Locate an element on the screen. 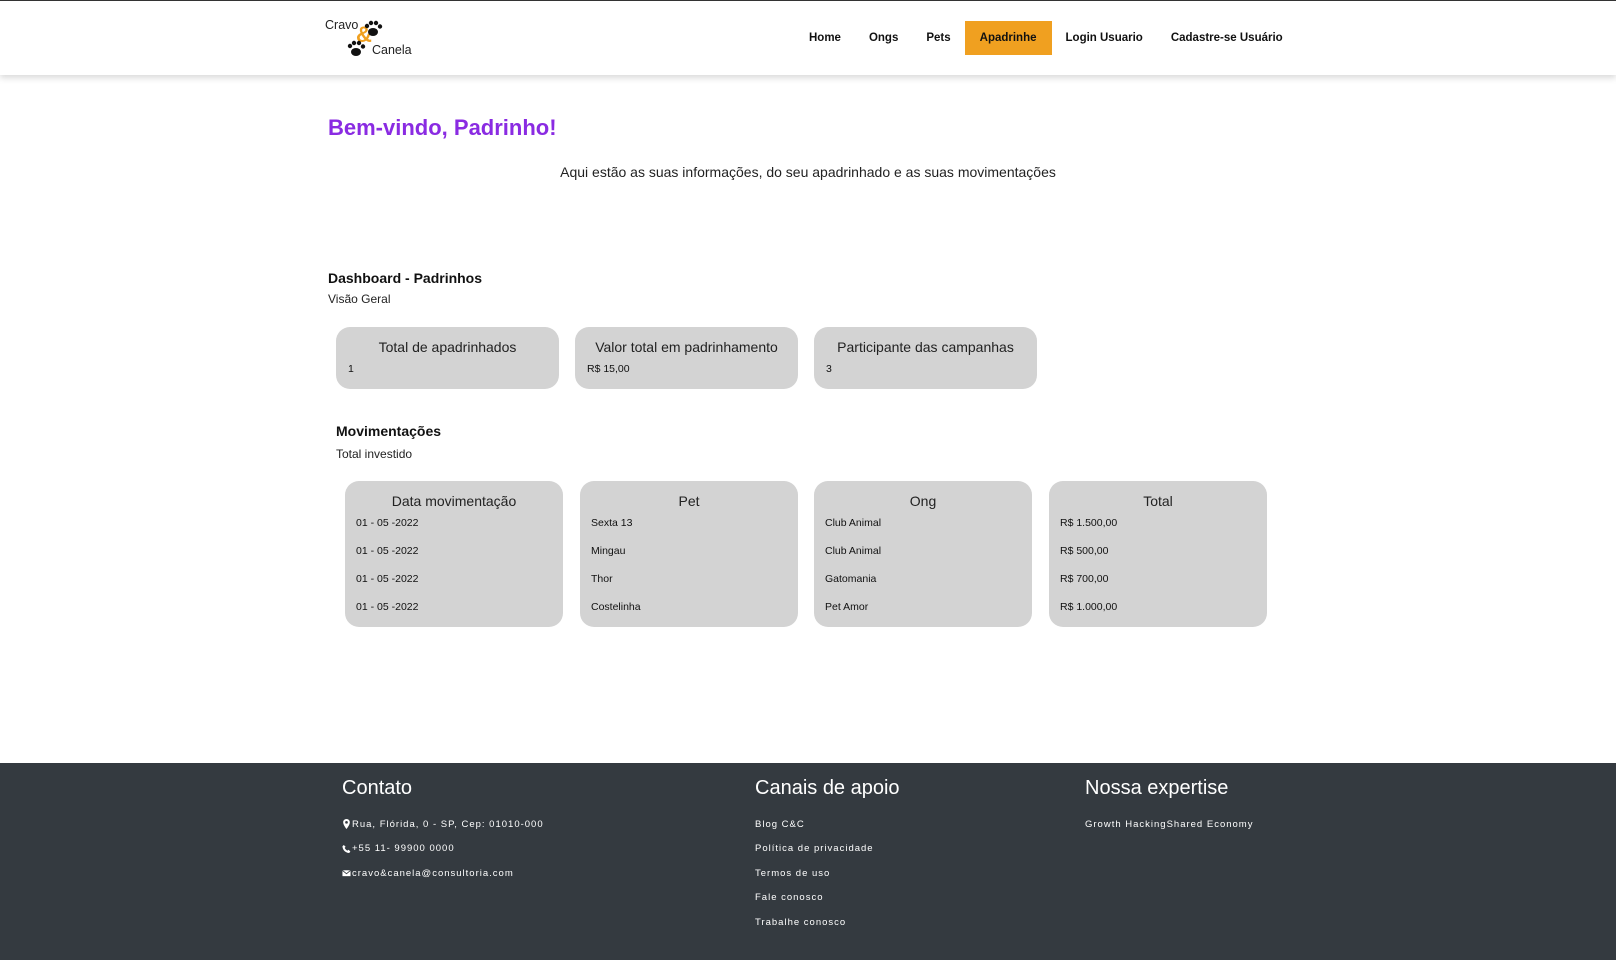 This screenshot has width=1616, height=960. table-cell: Pet Amor is located at coordinates (847, 607).